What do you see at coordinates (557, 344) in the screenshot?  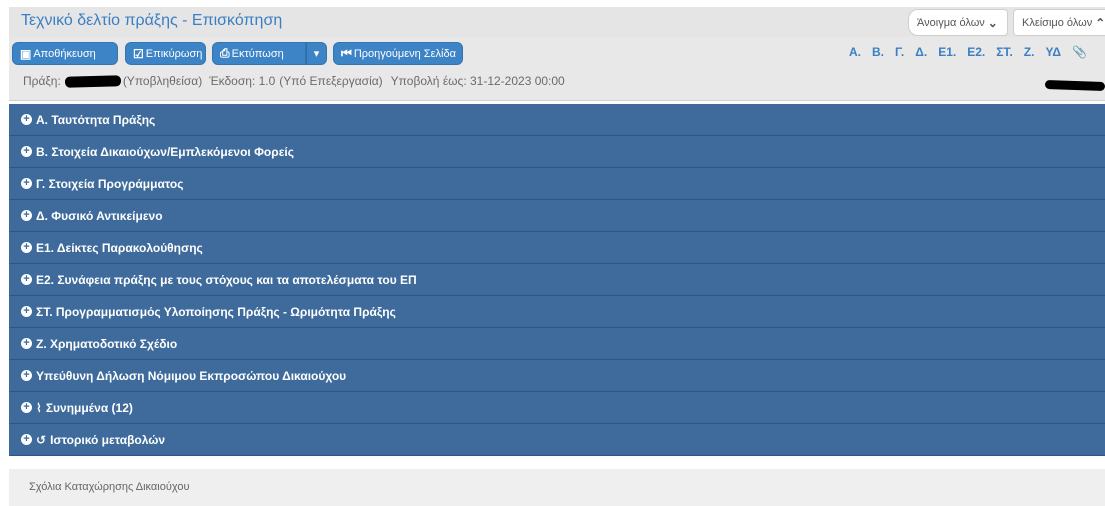 I see `section-z-financial-plan: + Ζ. Χρηματοδοτικό Σχέδιο` at bounding box center [557, 344].